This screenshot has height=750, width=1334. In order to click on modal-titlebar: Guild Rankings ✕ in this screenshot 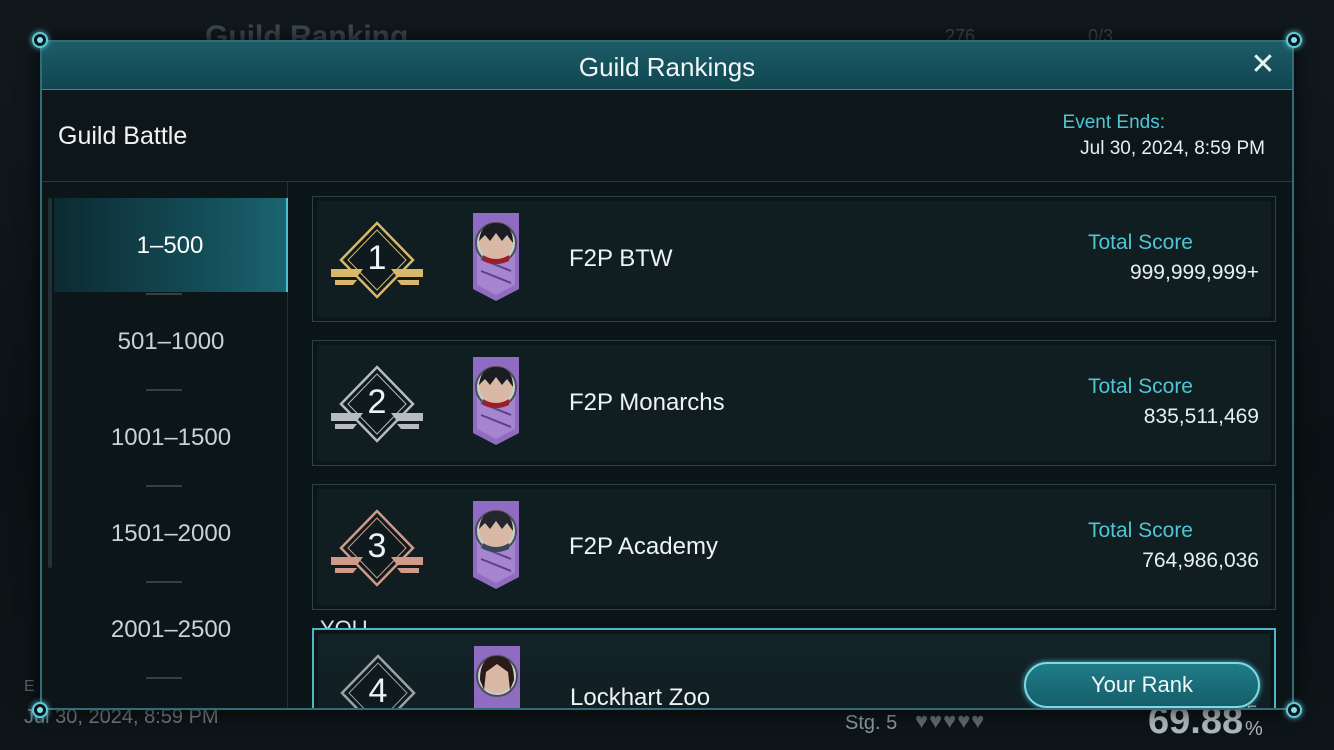, I will do `click(667, 66)`.